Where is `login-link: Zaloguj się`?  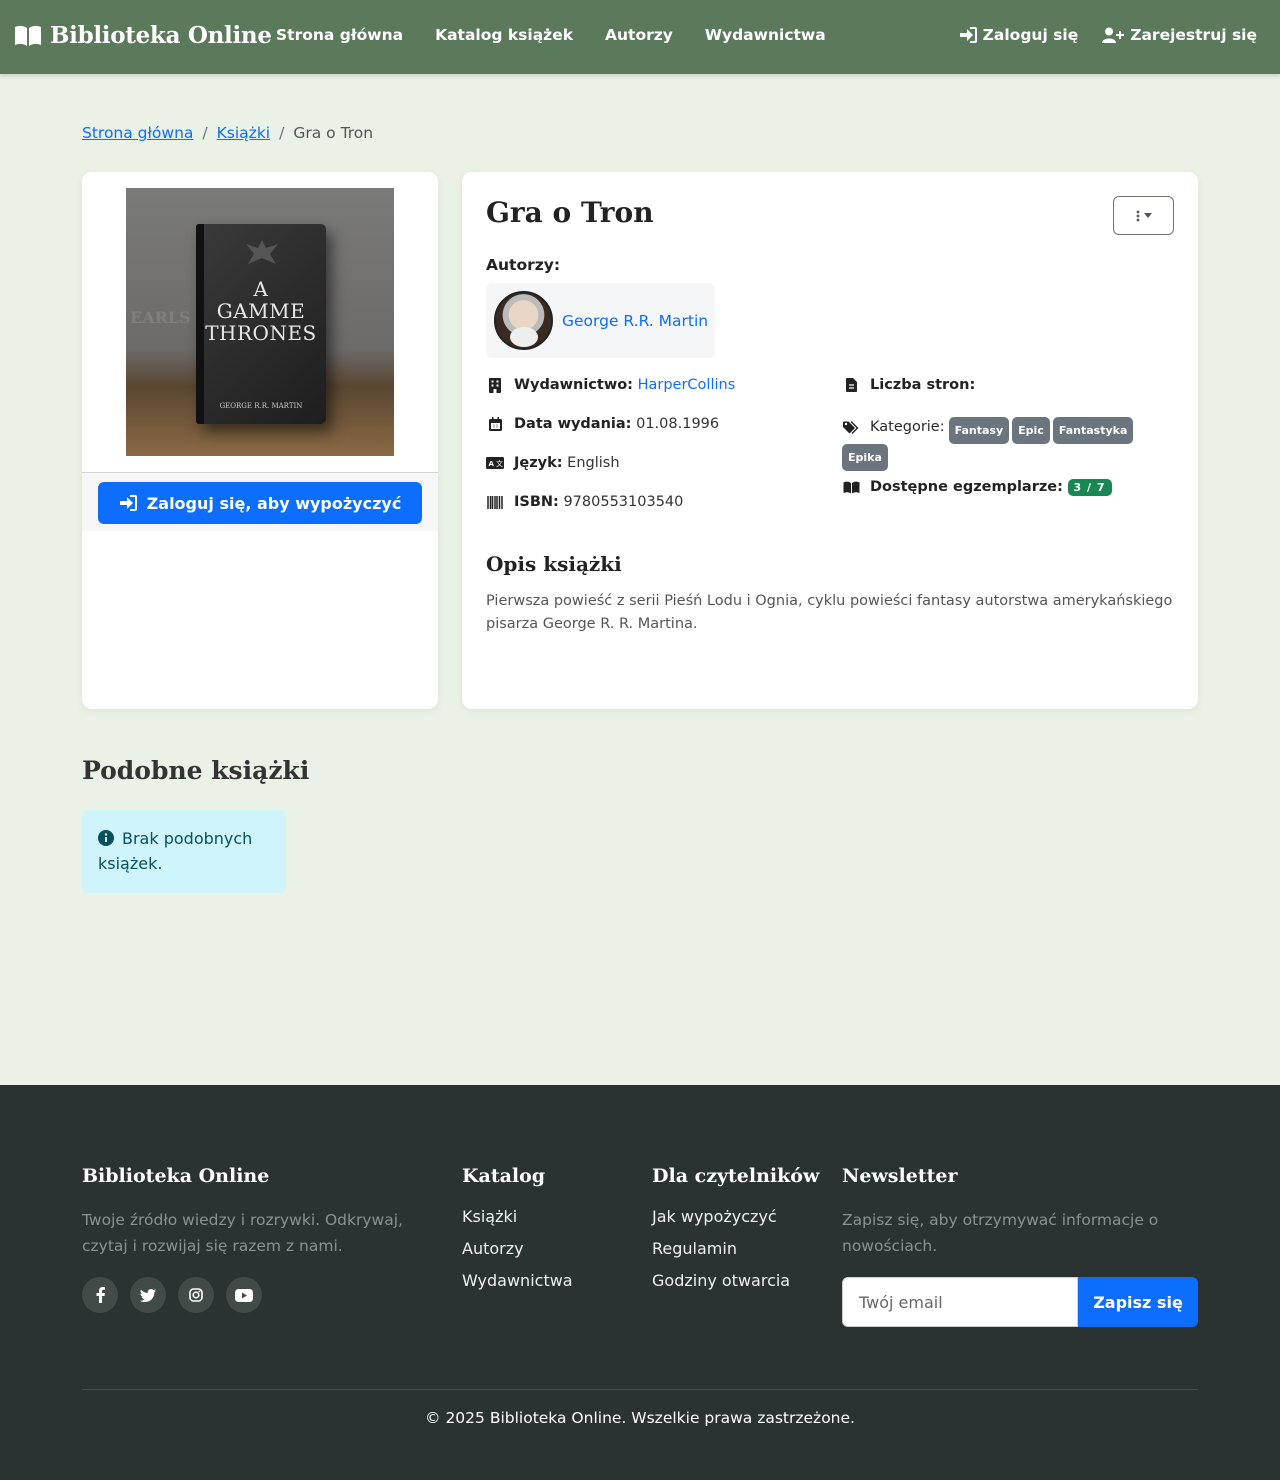 login-link: Zaloguj się is located at coordinates (1019, 35).